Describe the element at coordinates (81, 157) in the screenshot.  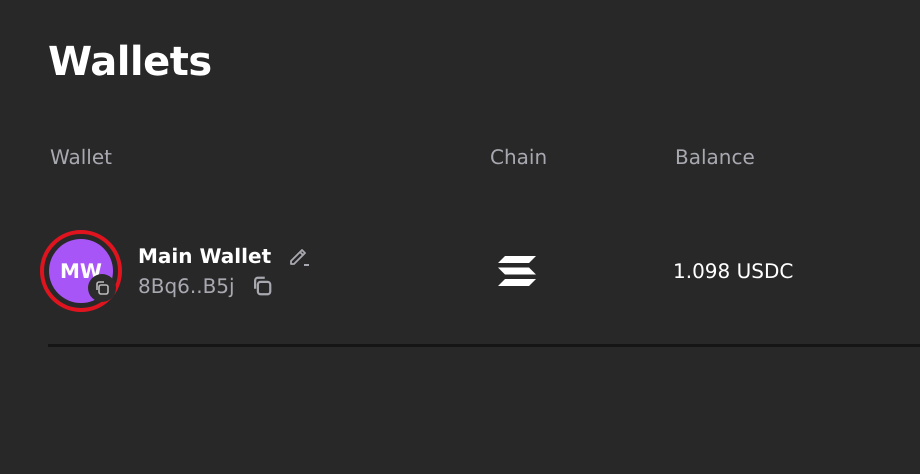
I see `column-header: Wallet` at that location.